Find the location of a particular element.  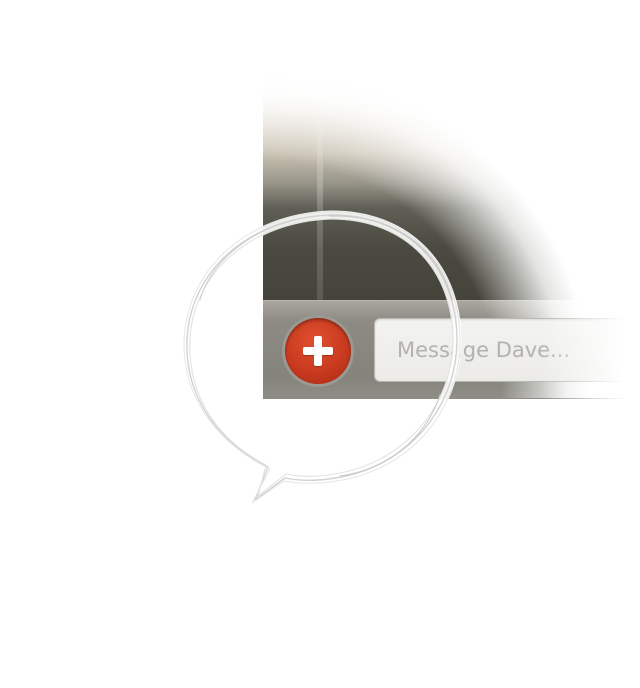

add-attachment-button is located at coordinates (318, 351).